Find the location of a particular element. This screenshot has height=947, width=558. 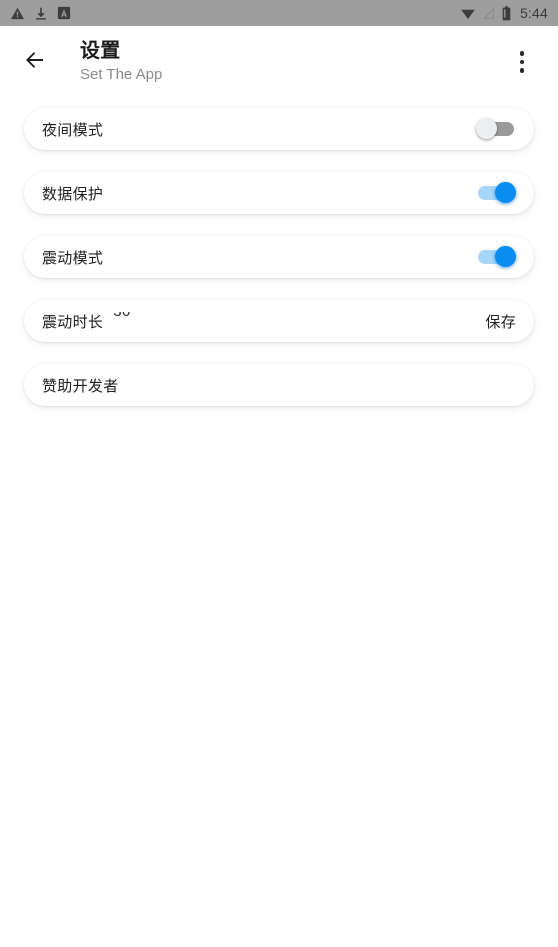

setting-label-night-mode: 夜间模式 is located at coordinates (73, 130).